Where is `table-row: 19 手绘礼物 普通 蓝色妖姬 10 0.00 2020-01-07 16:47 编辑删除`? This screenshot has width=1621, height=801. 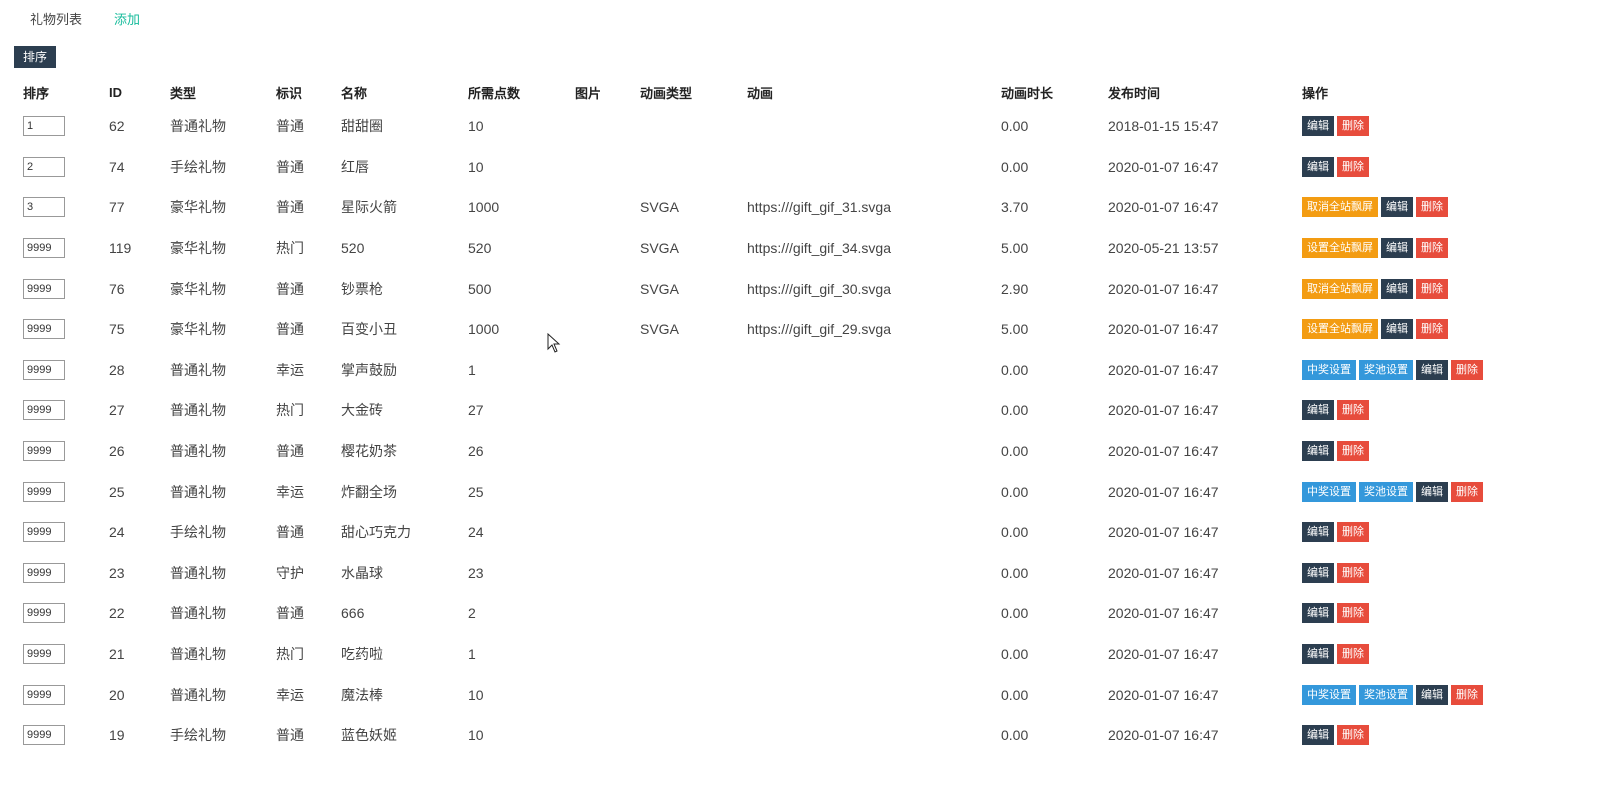
table-row: 19 手绘礼物 普通 蓝色妖姬 10 0.00 2020-01-07 16:47 编辑删除 is located at coordinates (794, 735).